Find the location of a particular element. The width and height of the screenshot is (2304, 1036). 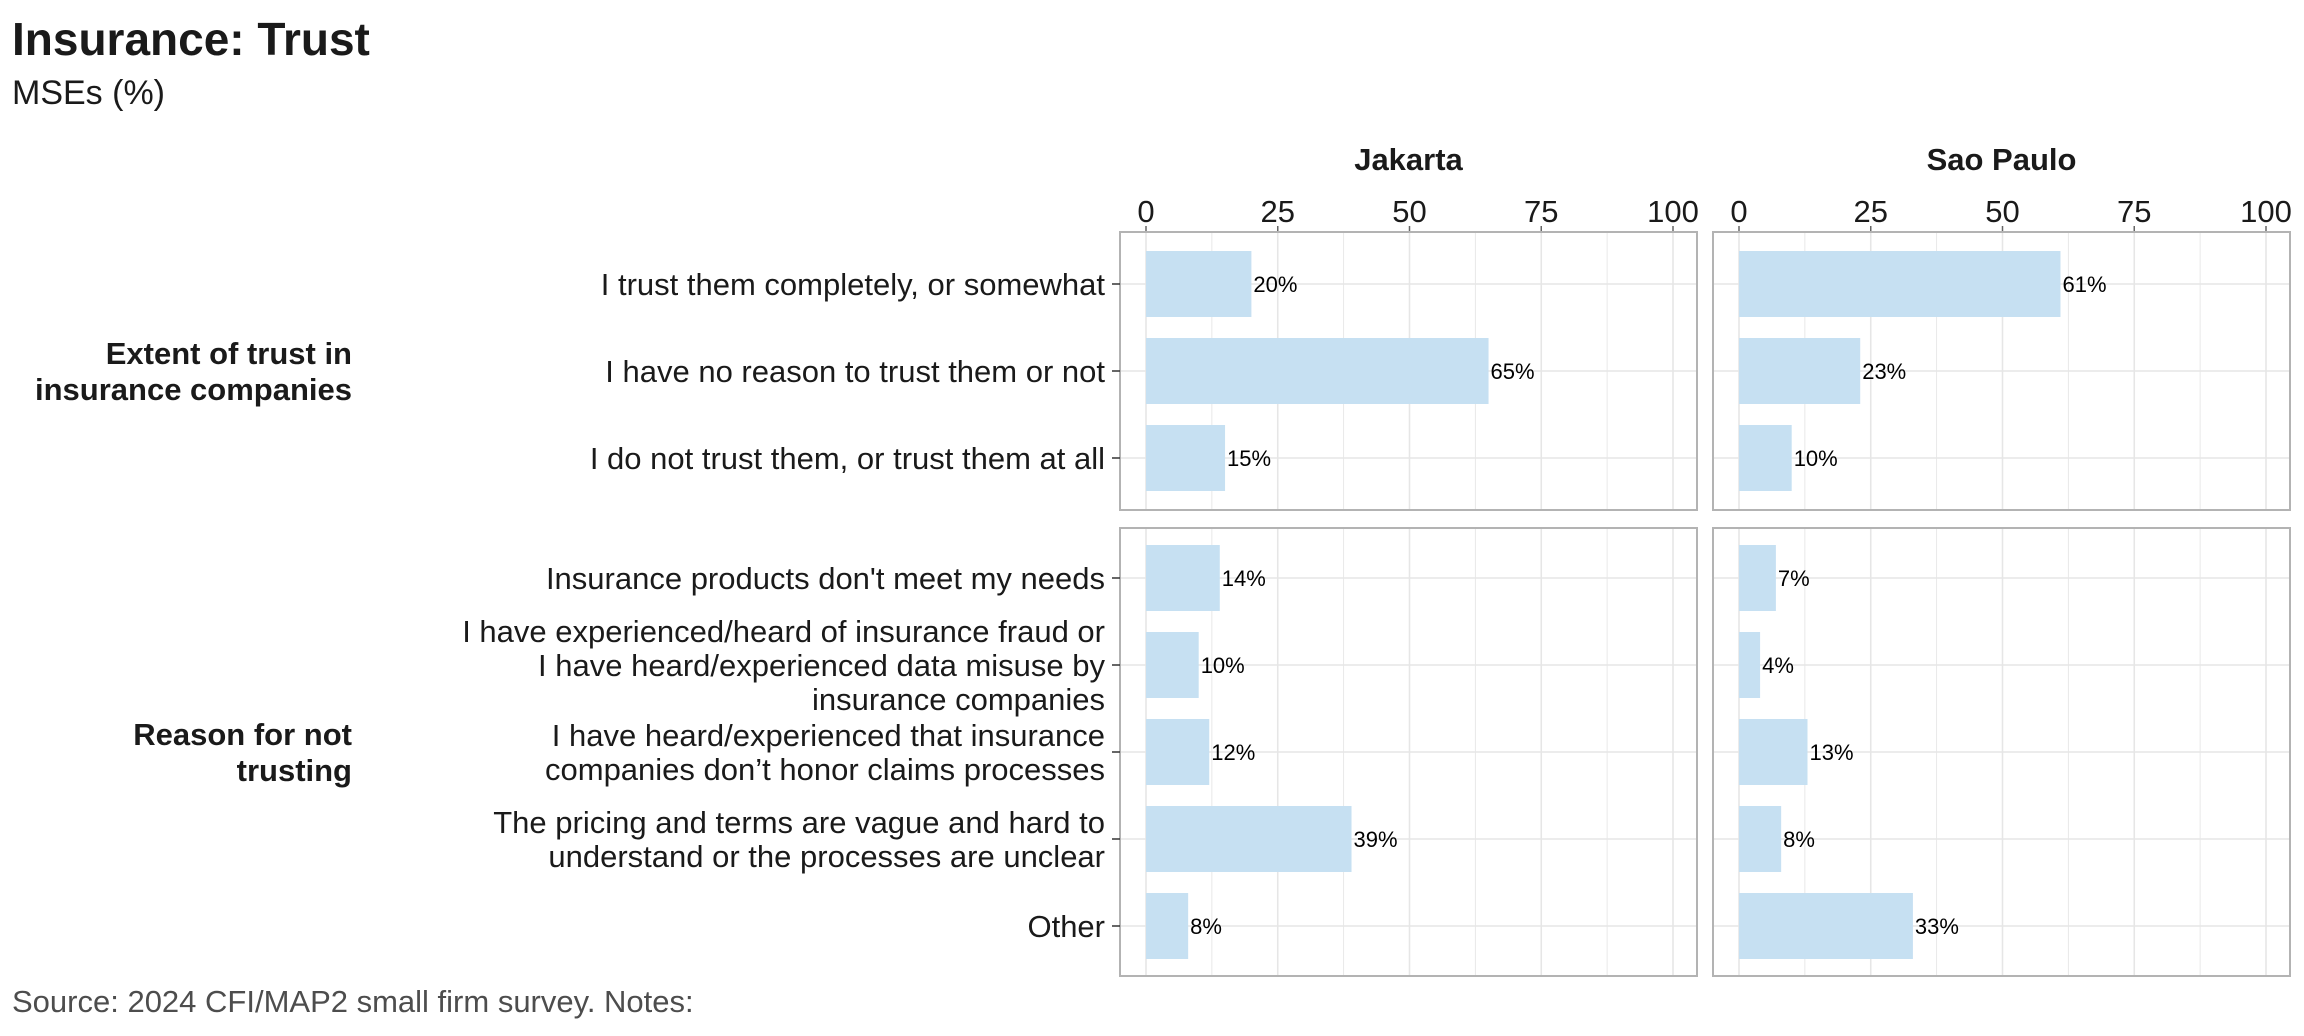

category-label: Insurance products don't meet my needs is located at coordinates (825, 578).